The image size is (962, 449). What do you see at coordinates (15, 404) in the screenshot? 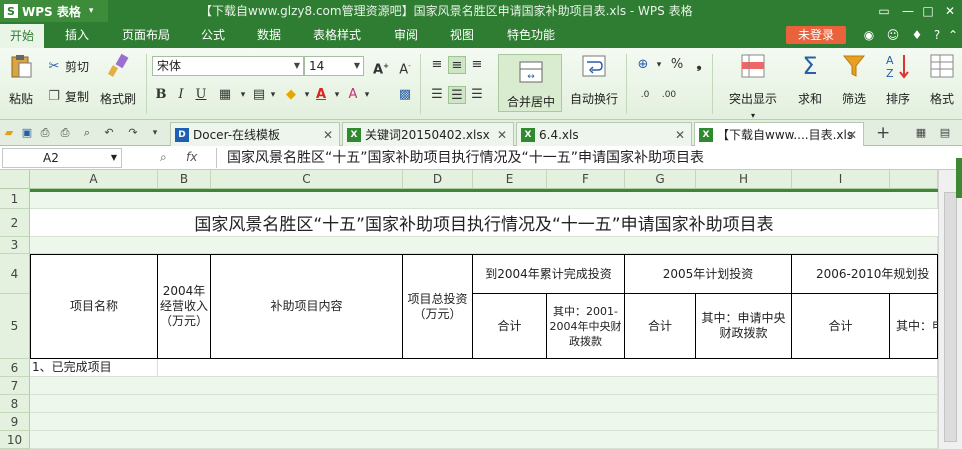
I see `row-header-8: 8` at bounding box center [15, 404].